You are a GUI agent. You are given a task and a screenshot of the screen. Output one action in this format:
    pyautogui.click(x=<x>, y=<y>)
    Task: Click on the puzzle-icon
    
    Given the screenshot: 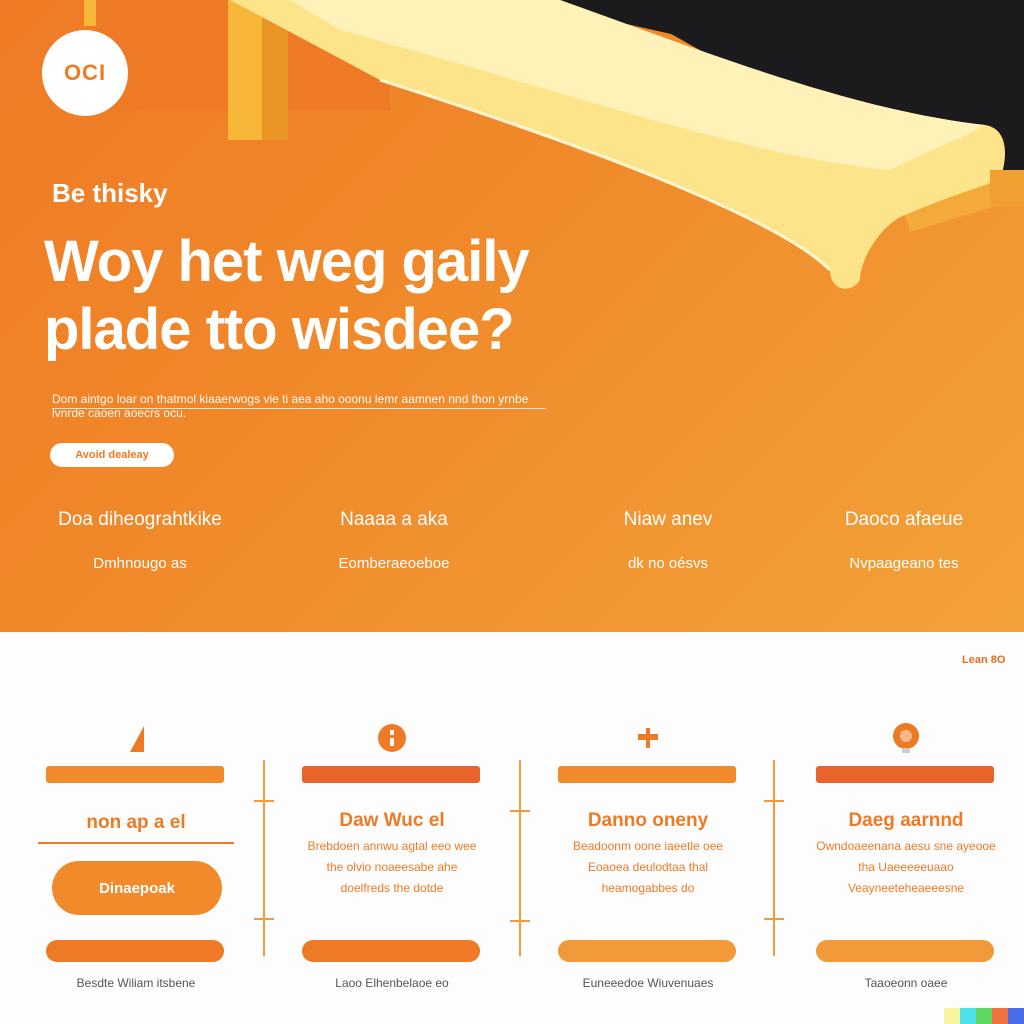 What is the action you would take?
    pyautogui.click(x=648, y=738)
    